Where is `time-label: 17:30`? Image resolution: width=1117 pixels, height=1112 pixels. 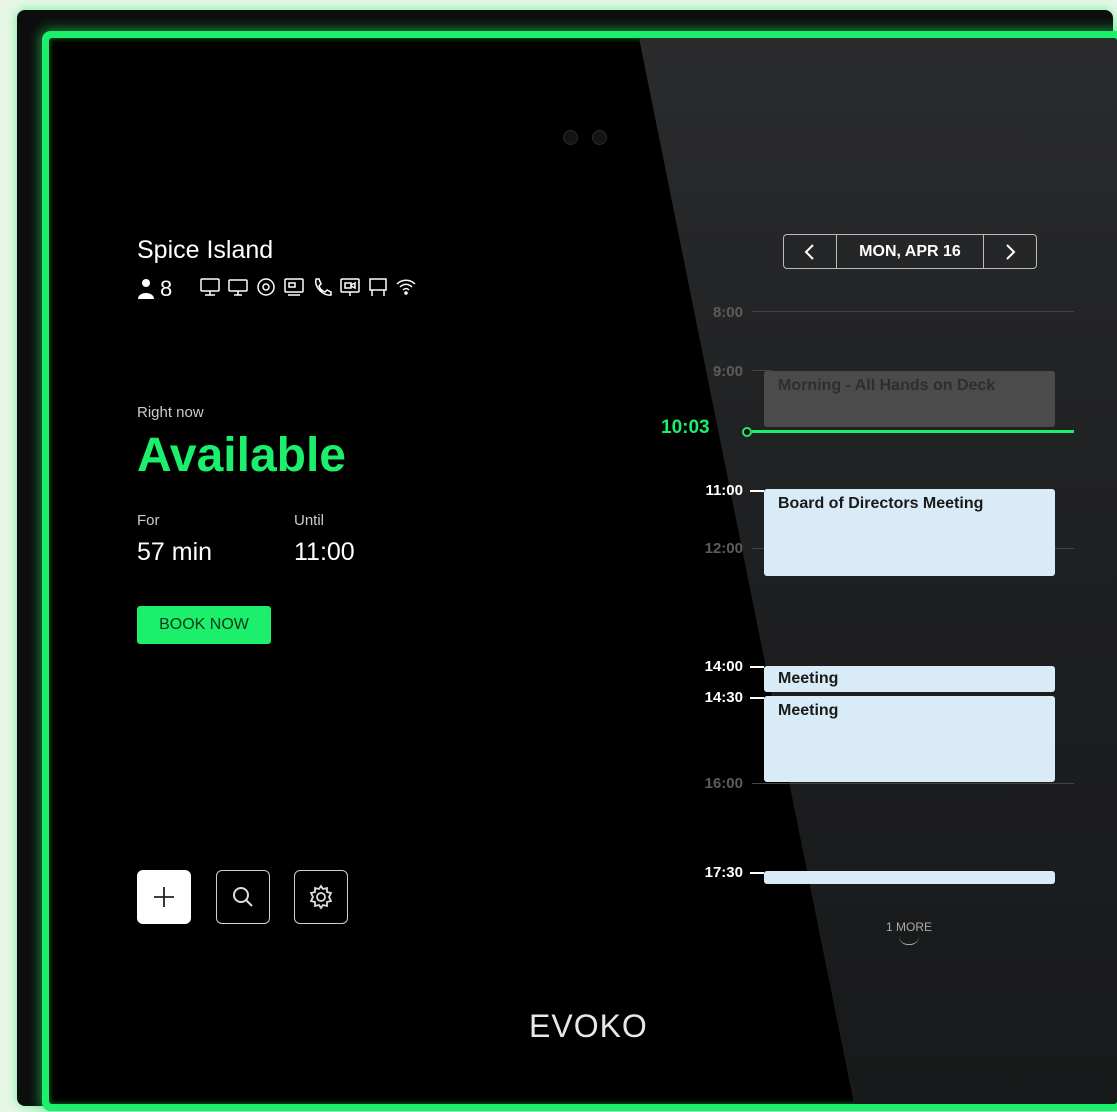 time-label: 17:30 is located at coordinates (723, 872).